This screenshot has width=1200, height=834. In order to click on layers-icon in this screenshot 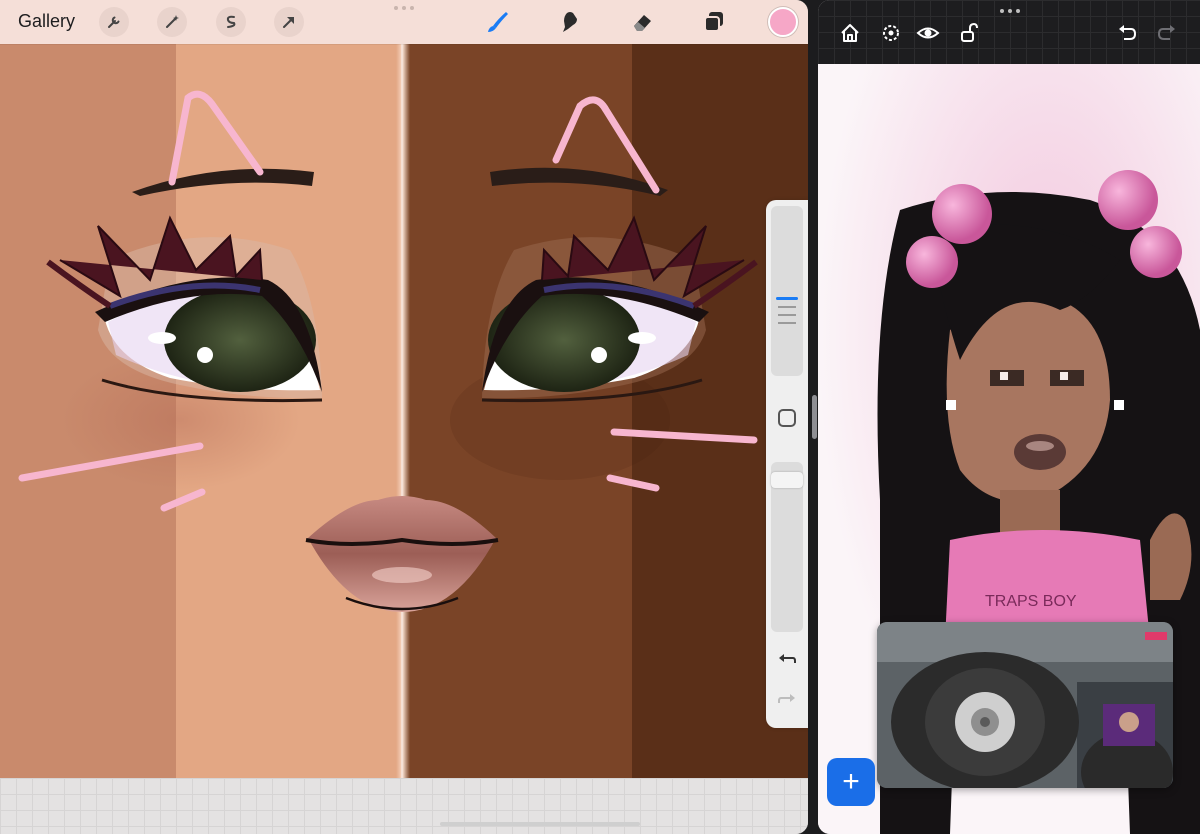, I will do `click(714, 22)`.